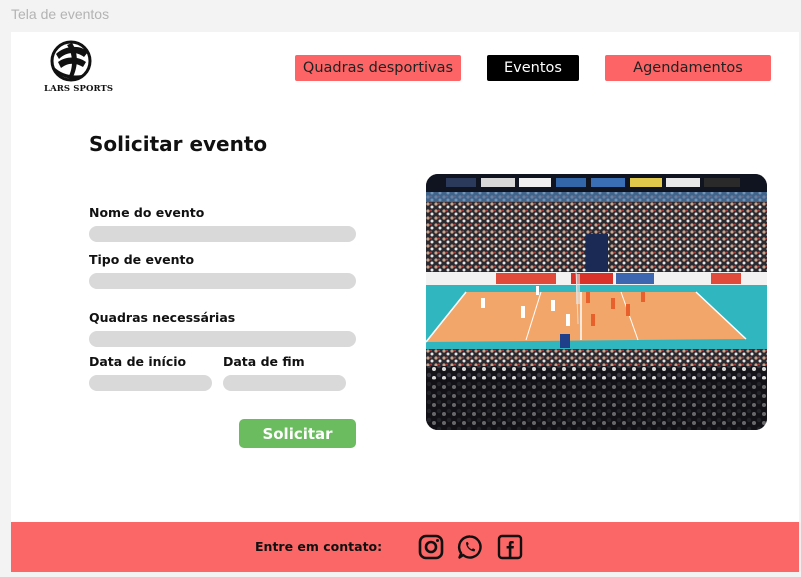  What do you see at coordinates (470, 547) in the screenshot?
I see `whatsapp-icon` at bounding box center [470, 547].